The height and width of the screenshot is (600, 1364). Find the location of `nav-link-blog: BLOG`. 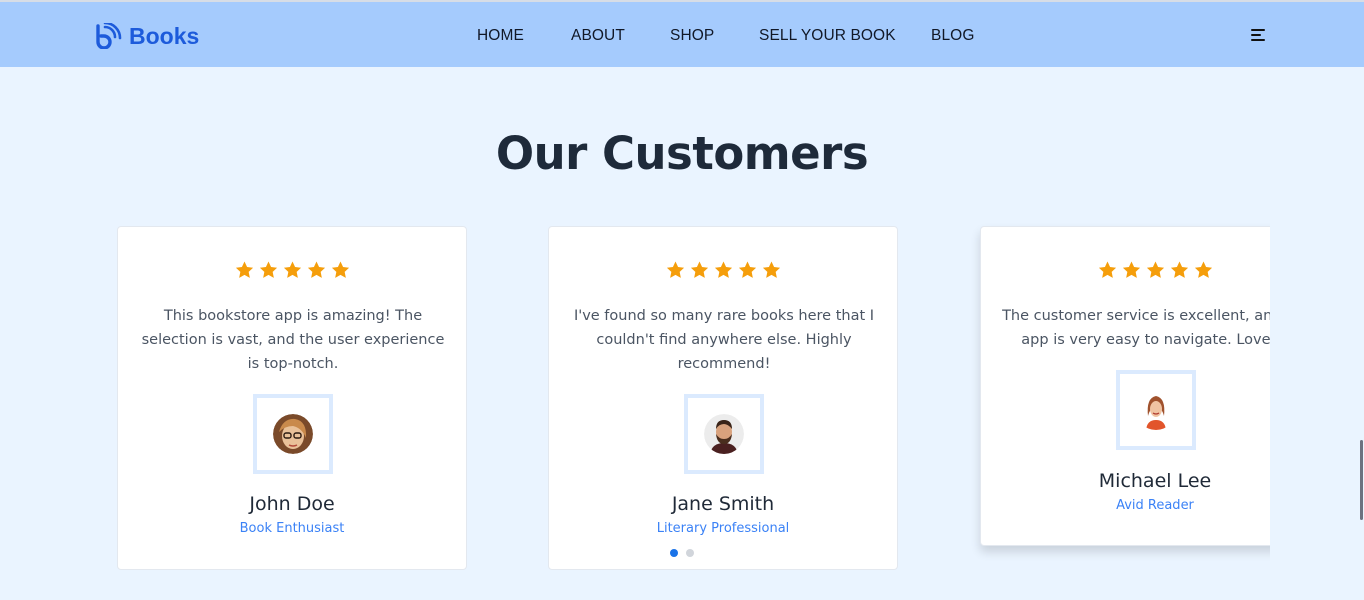

nav-link-blog: BLOG is located at coordinates (952, 36).